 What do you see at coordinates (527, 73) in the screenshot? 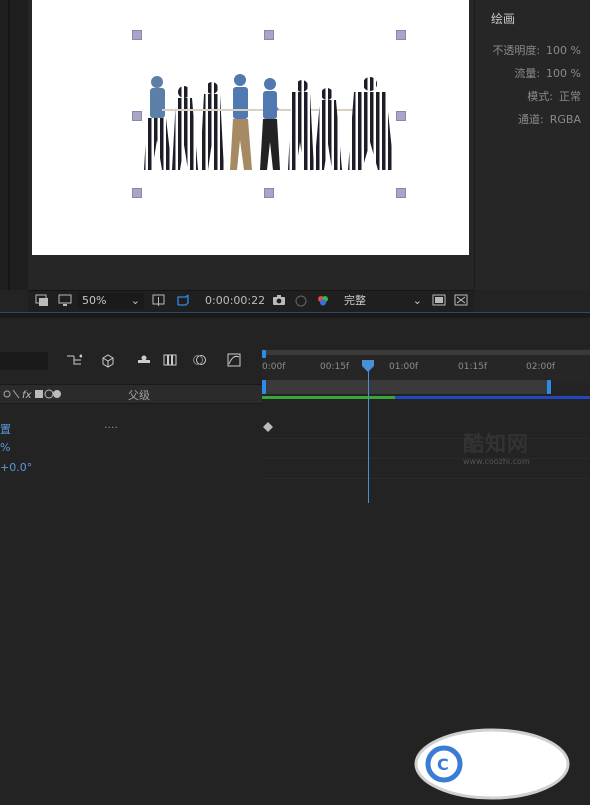
I see `flow-label: 流量:` at bounding box center [527, 73].